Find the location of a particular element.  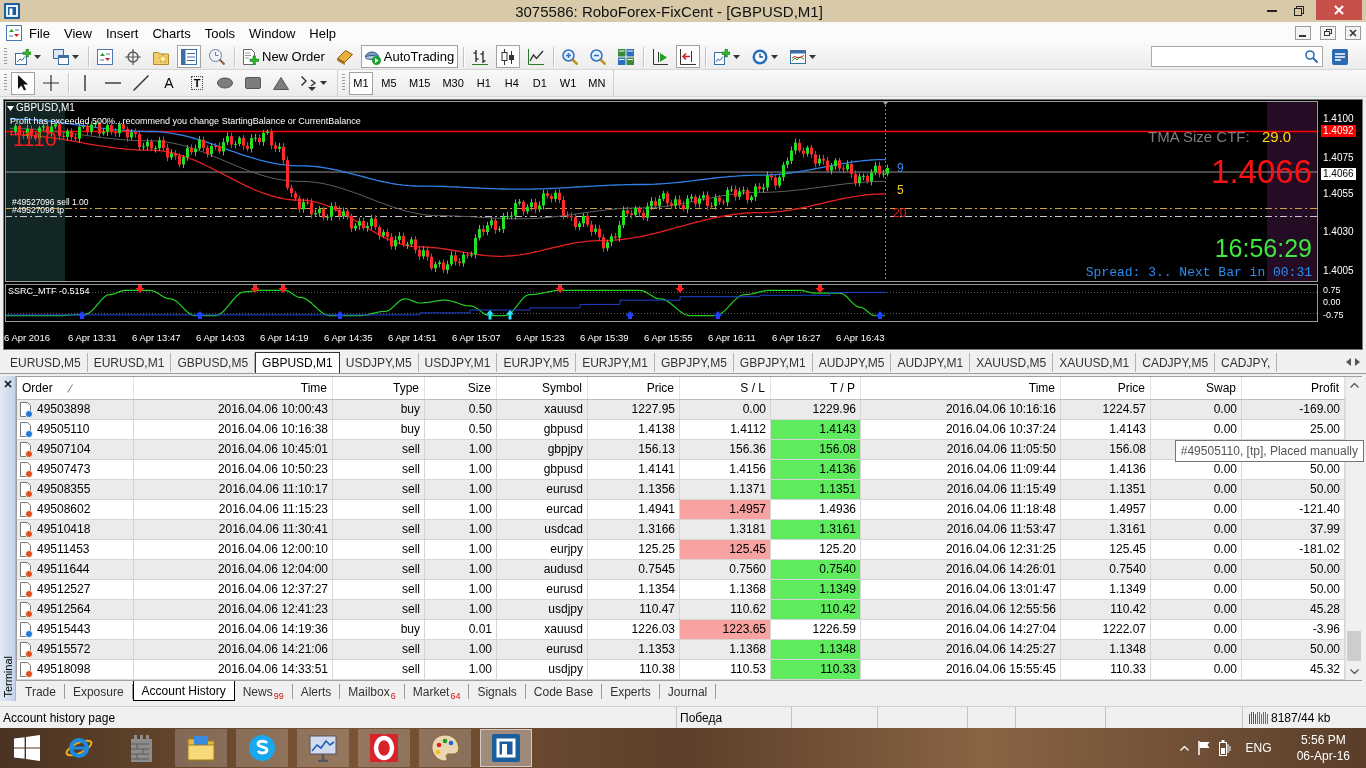

terminal-tab: Experts is located at coordinates (631, 691).